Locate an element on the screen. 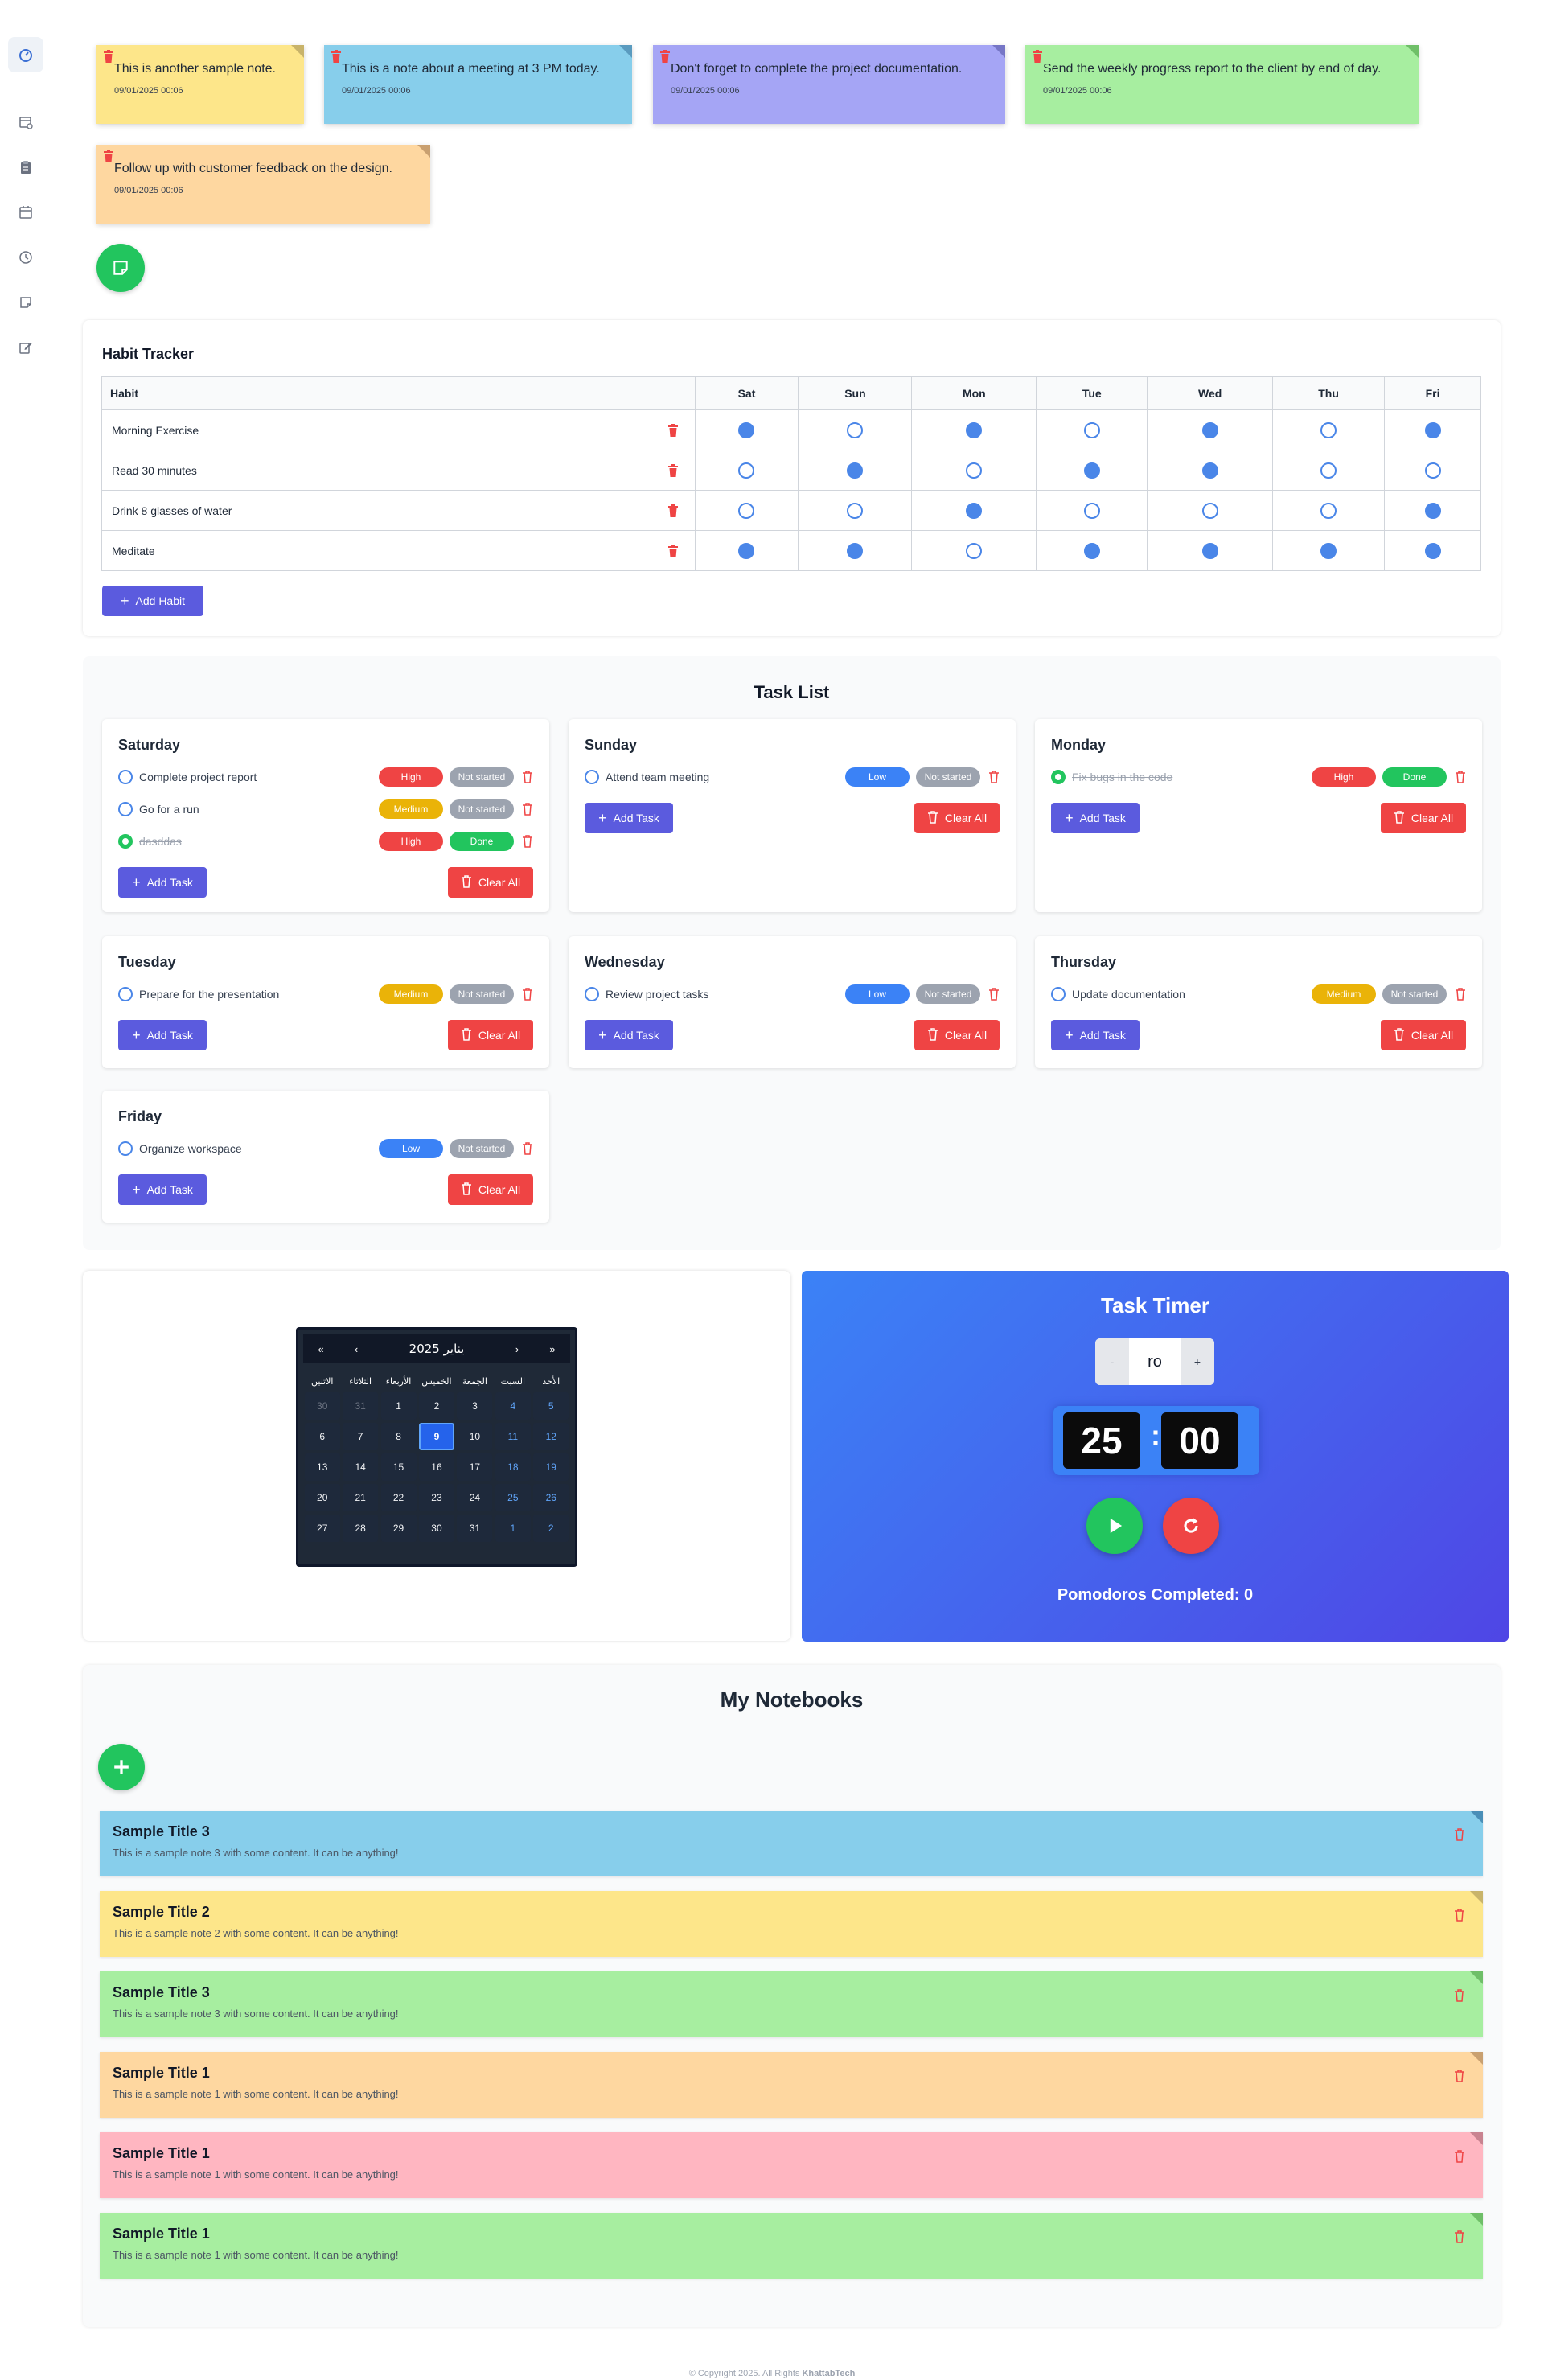  calendar-day: 24 is located at coordinates (475, 1497).